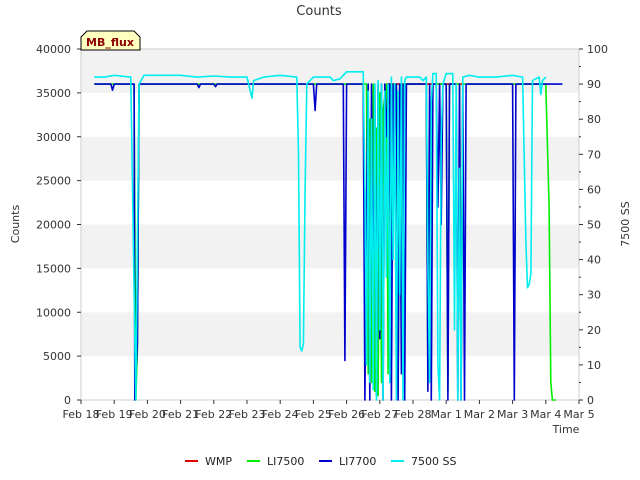 This screenshot has height=480, width=640. I want to click on x-tick-label: Feb 25, so click(313, 414).